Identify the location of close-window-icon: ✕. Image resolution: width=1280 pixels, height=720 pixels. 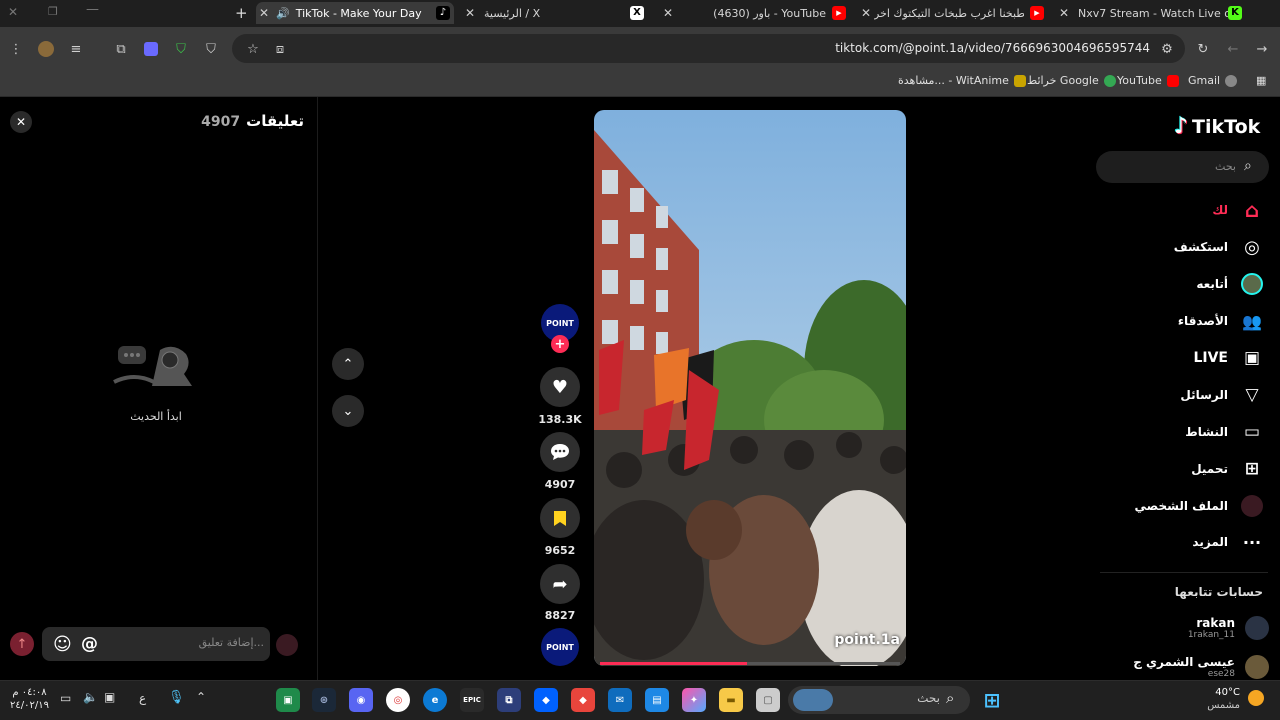
(13, 12).